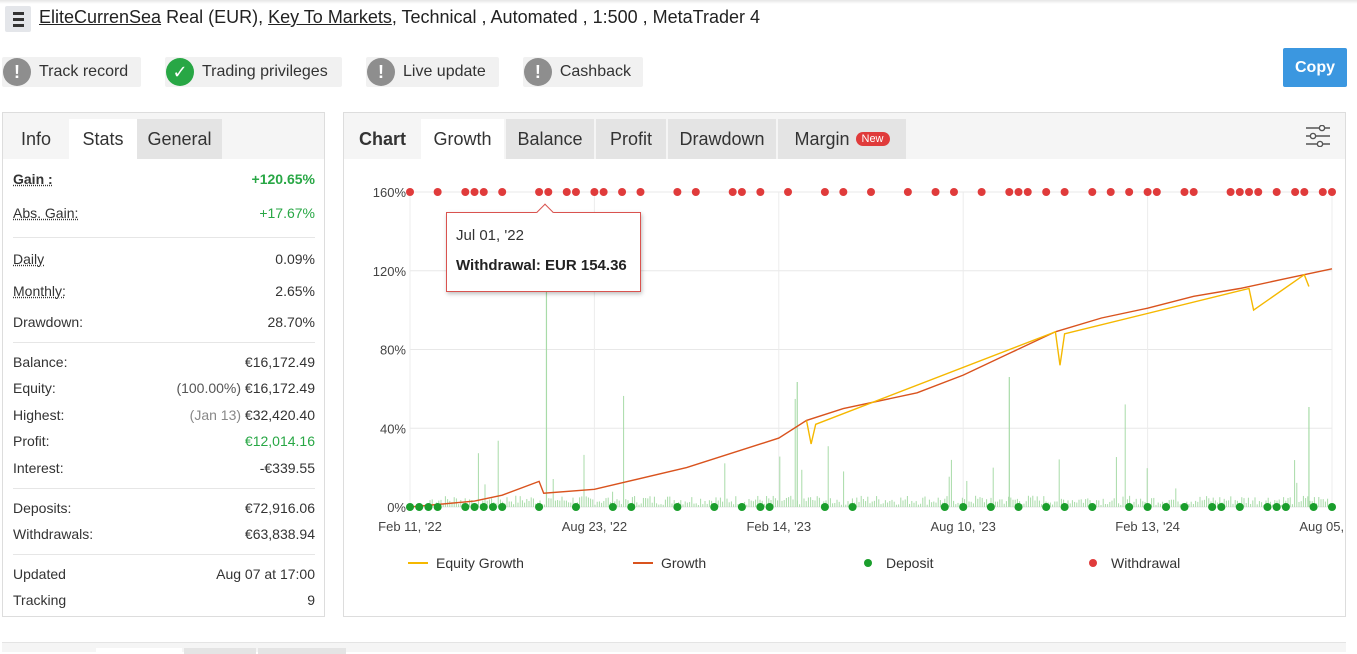 Image resolution: width=1357 pixels, height=654 pixels. Describe the element at coordinates (84, 71) in the screenshot. I see `badge-label: Track record` at that location.